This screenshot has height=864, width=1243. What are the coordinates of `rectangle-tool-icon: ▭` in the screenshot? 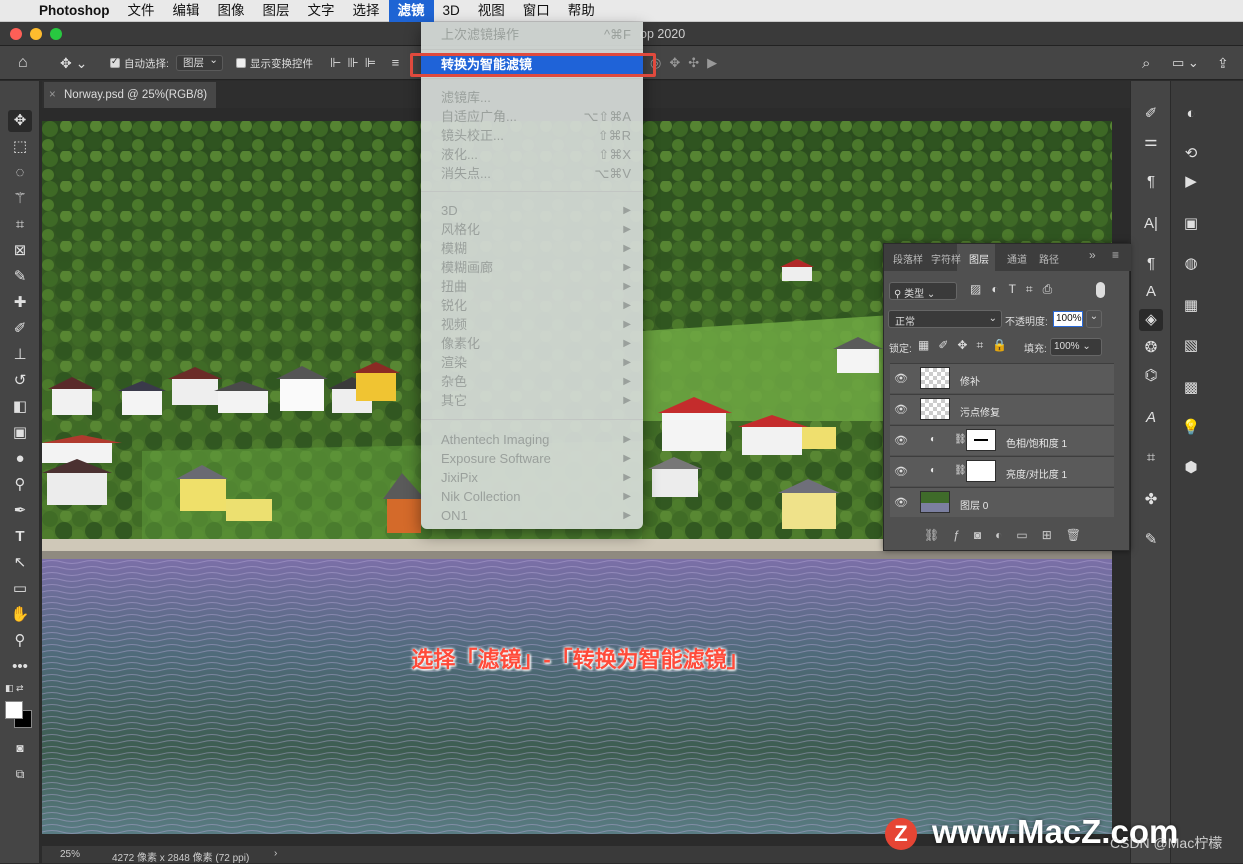 It's located at (20, 589).